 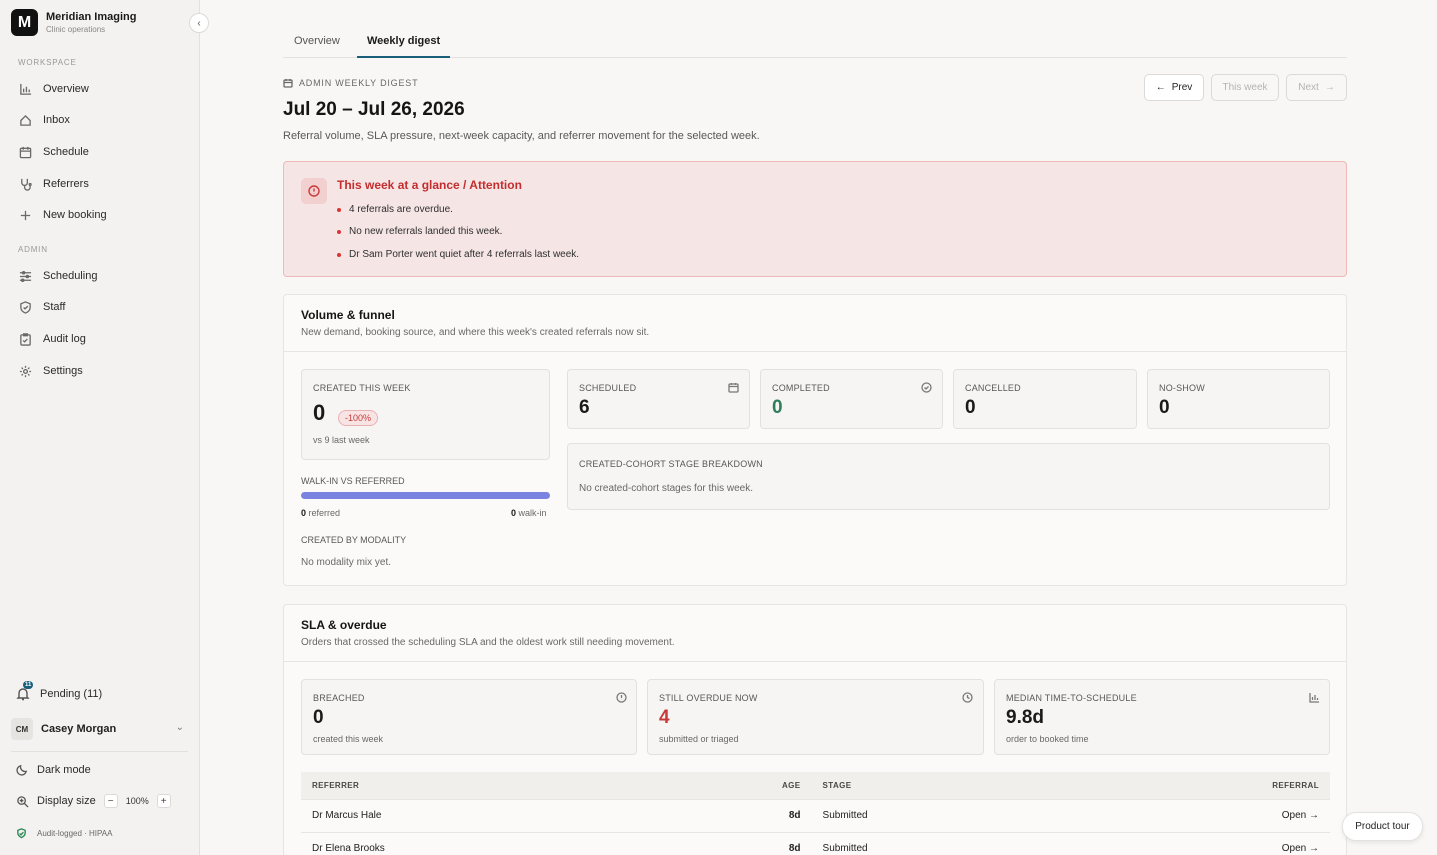 I want to click on display-size-control: Display size − 100% +, so click(x=93, y=801).